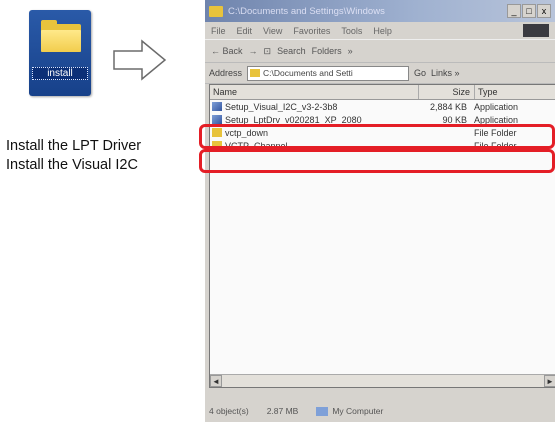 The width and height of the screenshot is (555, 422). I want to click on up-button: ⊡, so click(268, 51).